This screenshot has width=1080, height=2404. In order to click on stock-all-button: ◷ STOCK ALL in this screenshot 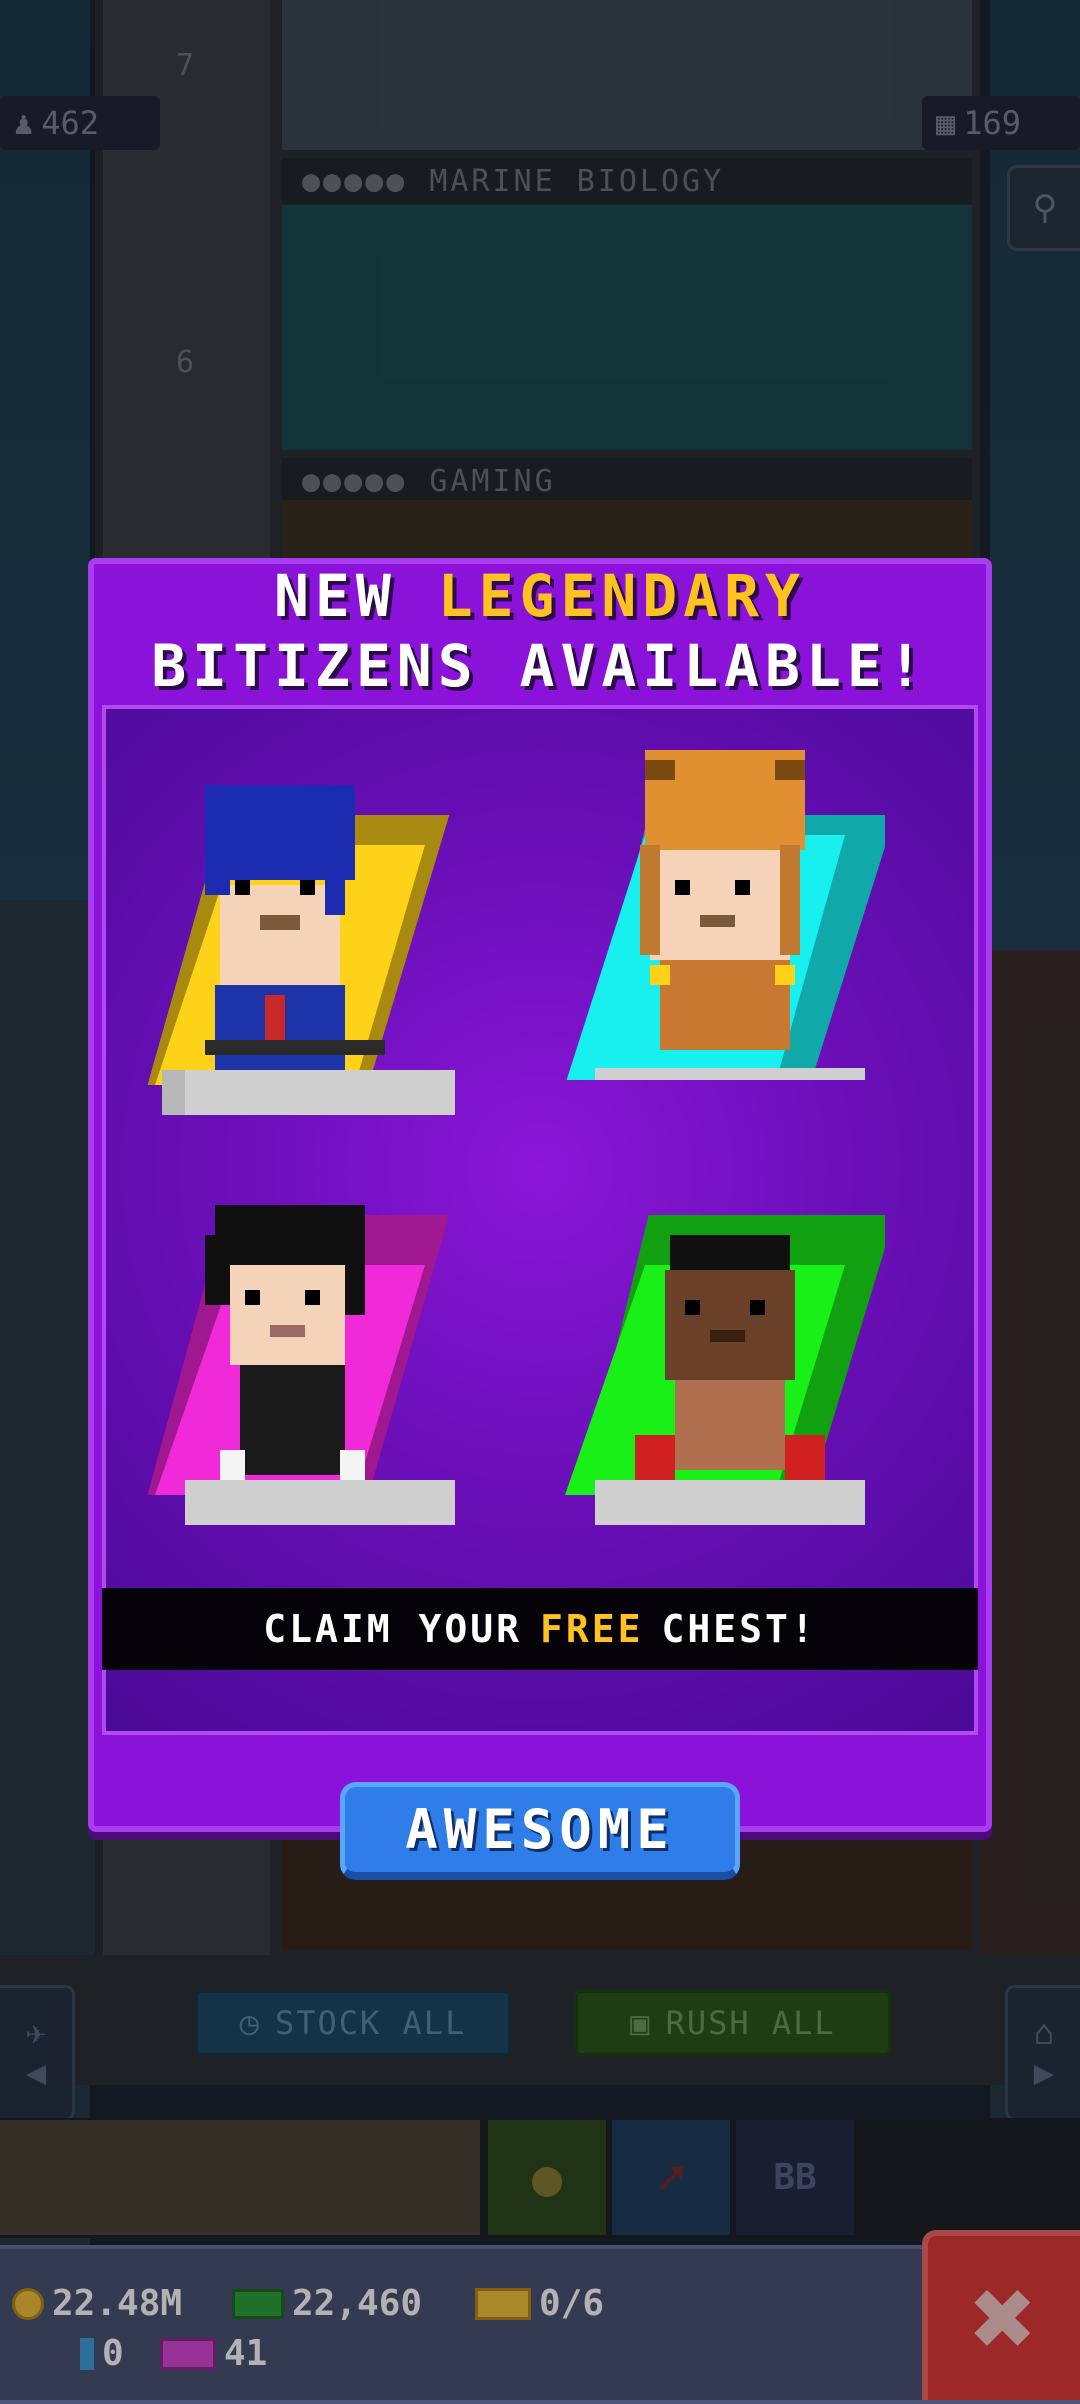, I will do `click(353, 2023)`.